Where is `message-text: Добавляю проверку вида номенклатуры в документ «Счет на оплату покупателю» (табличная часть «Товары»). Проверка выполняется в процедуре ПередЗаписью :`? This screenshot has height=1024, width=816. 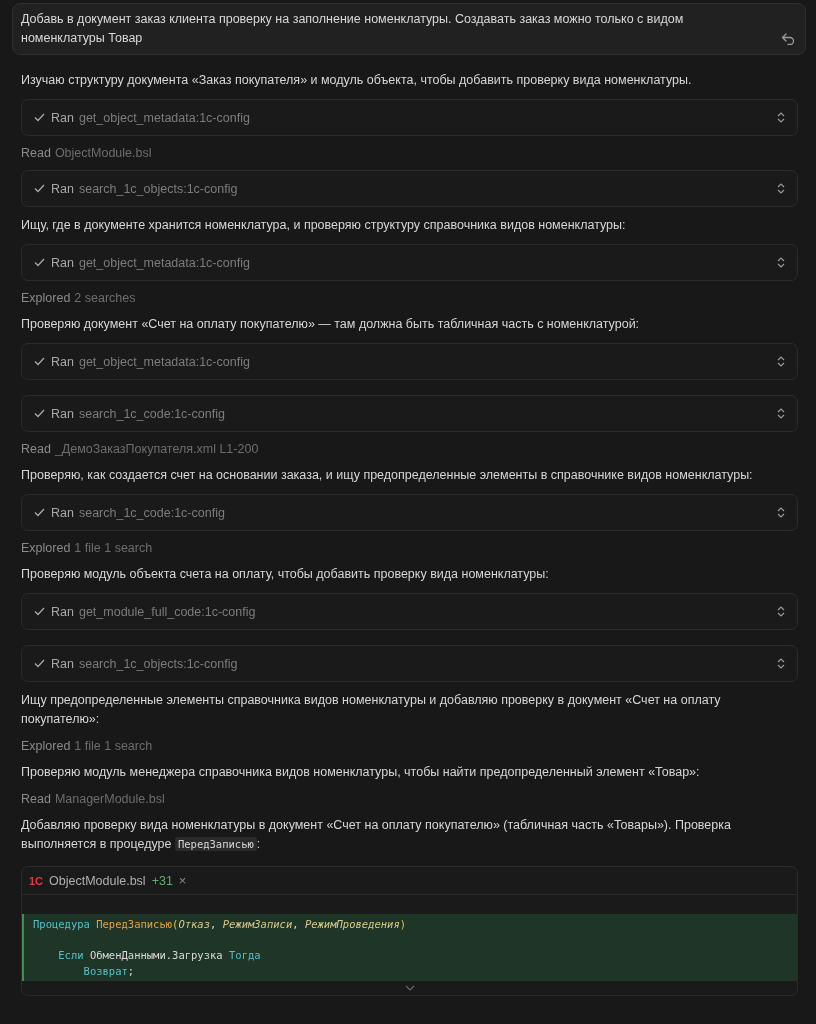
message-text: Добавляю проверку вида номенклатуры в документ «Счет на оплату покупателю» (табличная часть «Товары»). Проверка выполняется в процедуре ПередЗаписью : is located at coordinates (376, 835).